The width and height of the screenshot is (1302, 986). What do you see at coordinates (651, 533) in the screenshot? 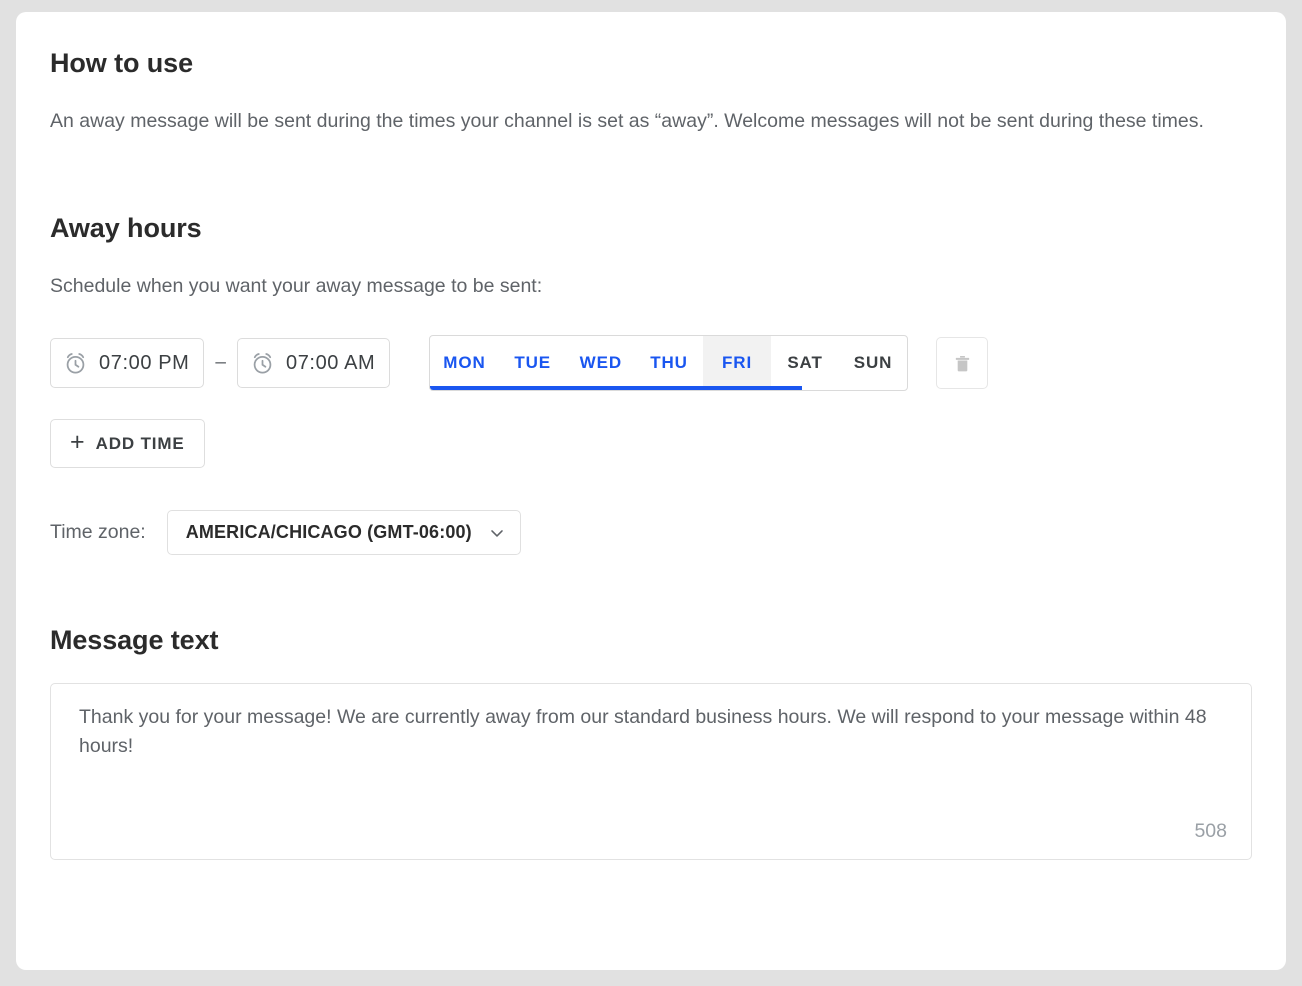
I see `timezone-row: Time zone: AMERICA/CHICAGO (GMT-06:00)` at bounding box center [651, 533].